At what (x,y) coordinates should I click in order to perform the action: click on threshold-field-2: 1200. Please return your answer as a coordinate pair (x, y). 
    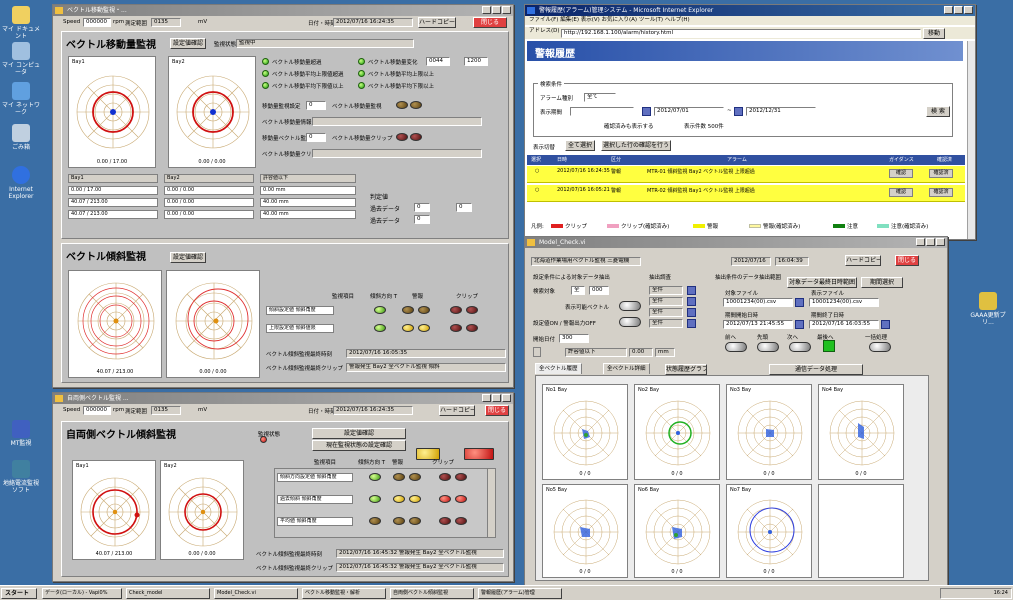
    Looking at the image, I should click on (476, 61).